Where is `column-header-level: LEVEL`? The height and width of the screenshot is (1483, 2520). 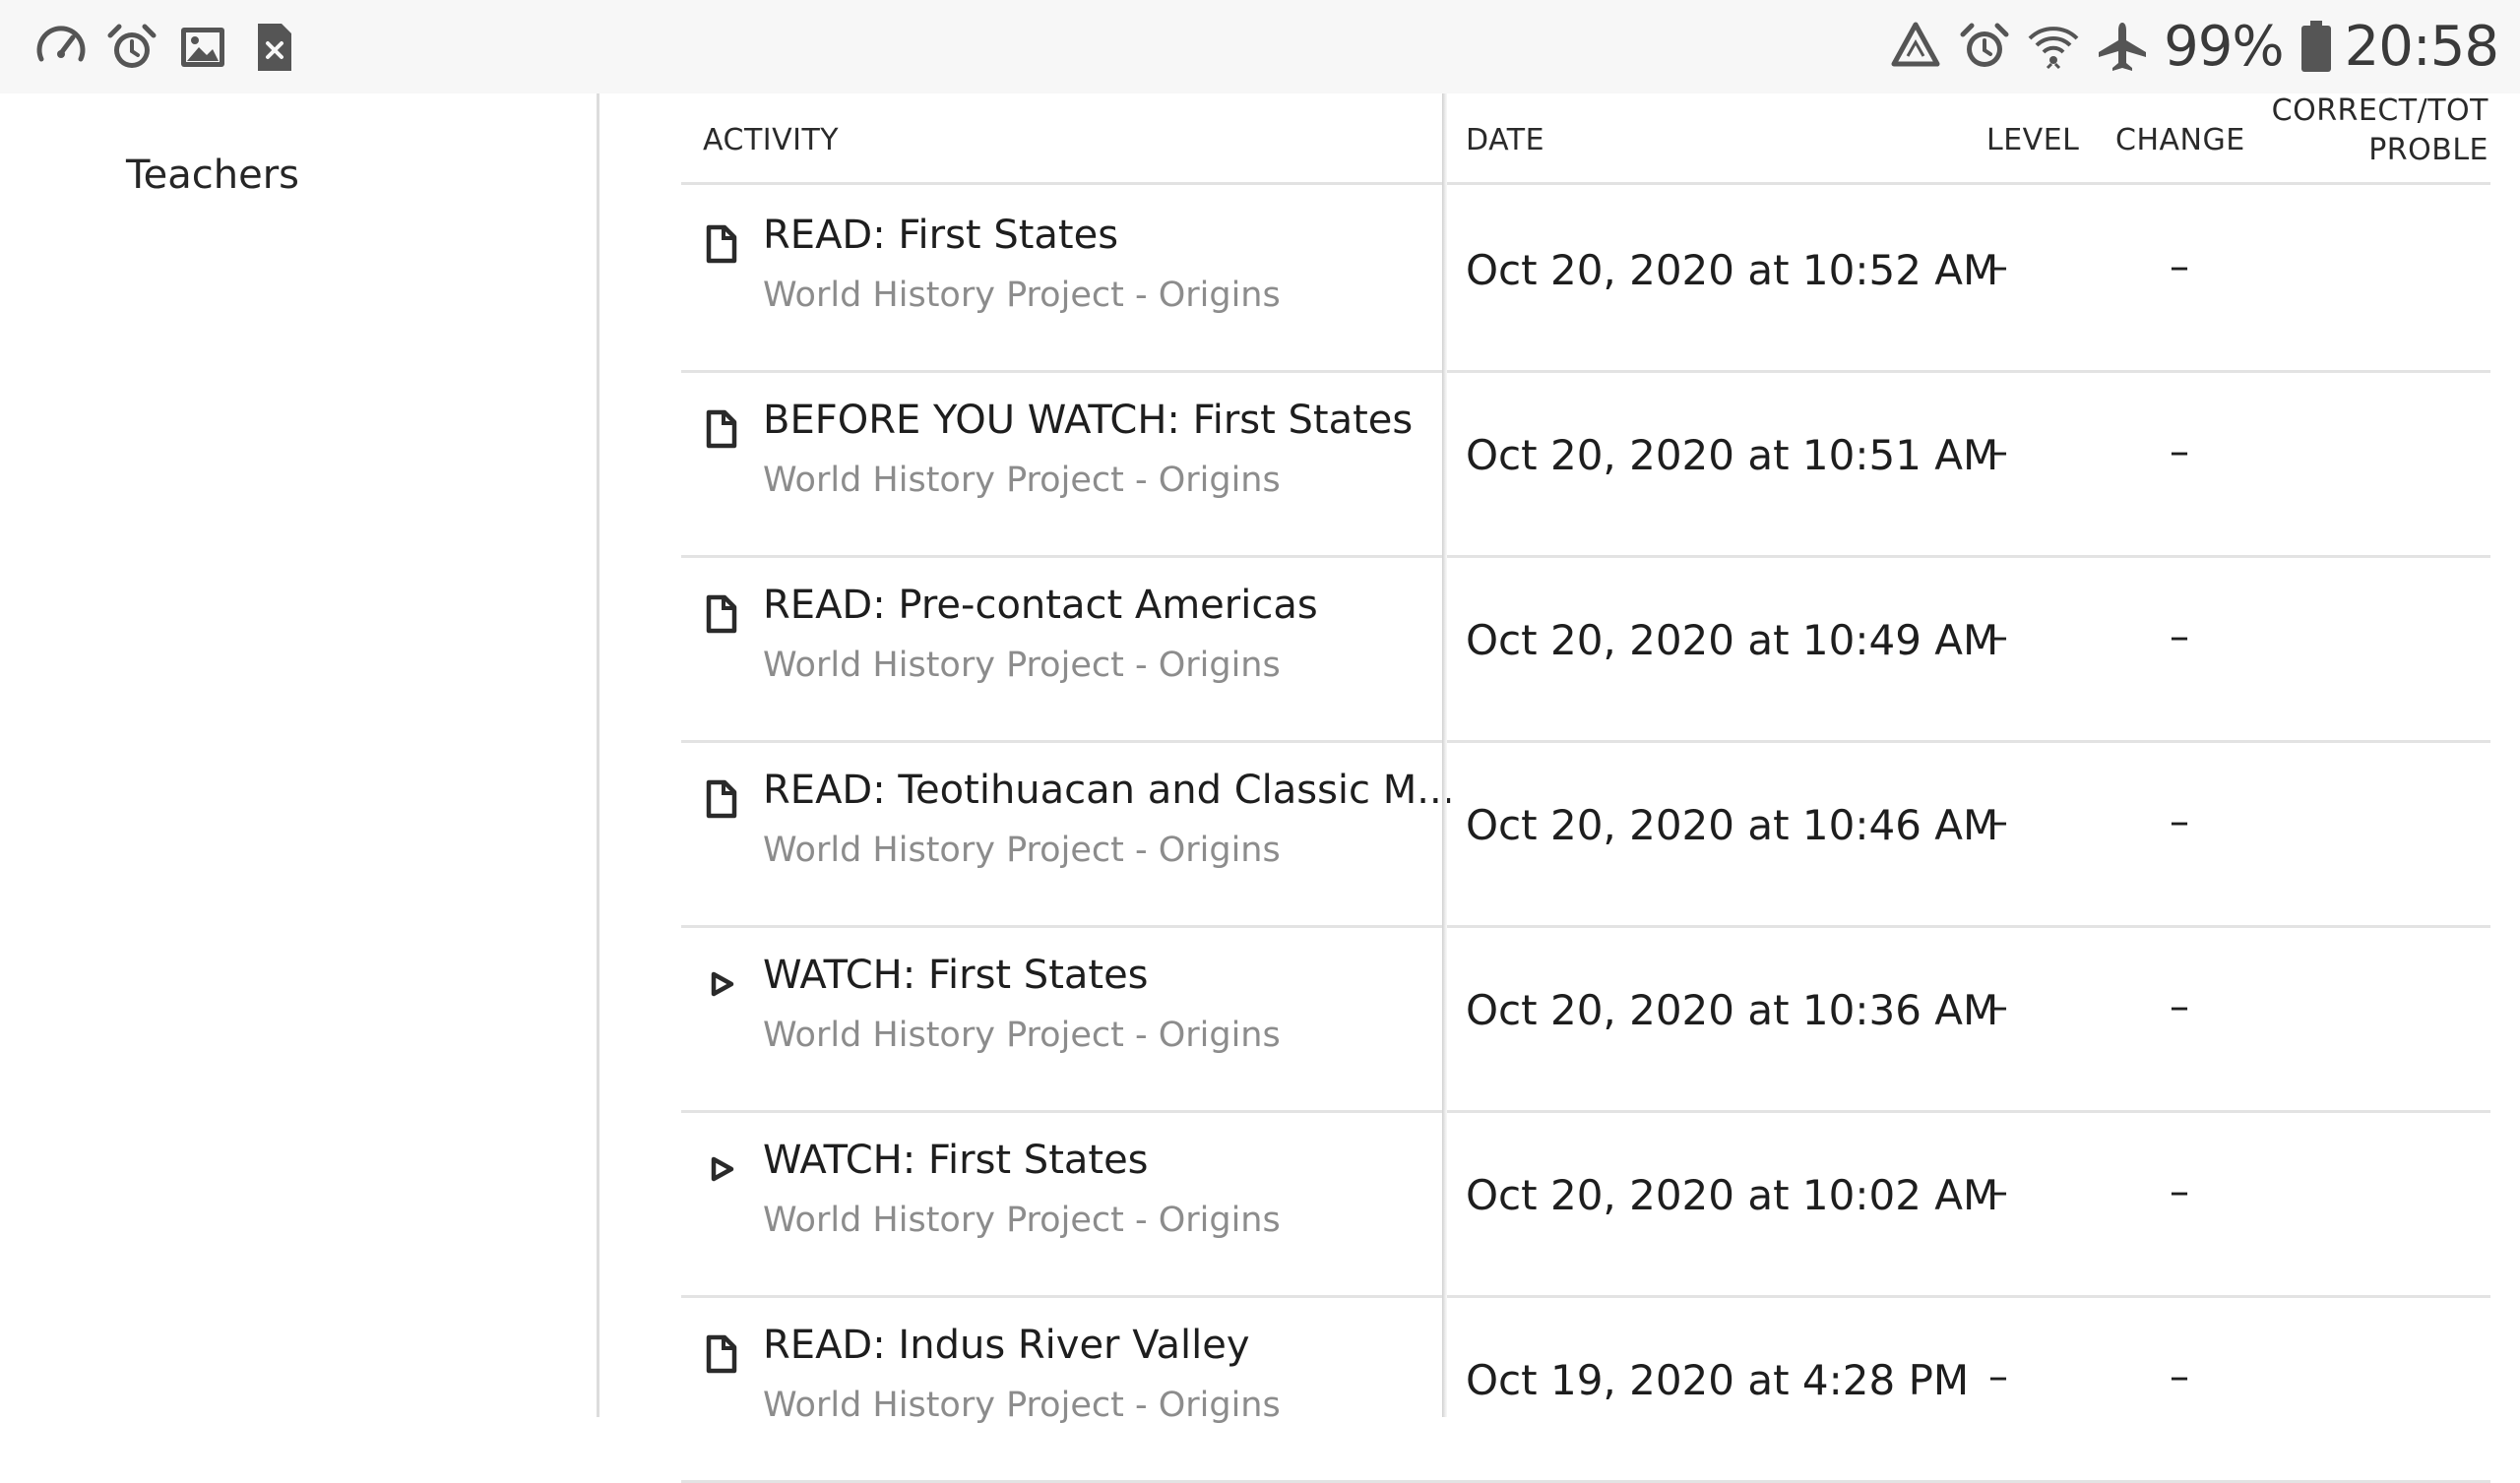 column-header-level: LEVEL is located at coordinates (2032, 140).